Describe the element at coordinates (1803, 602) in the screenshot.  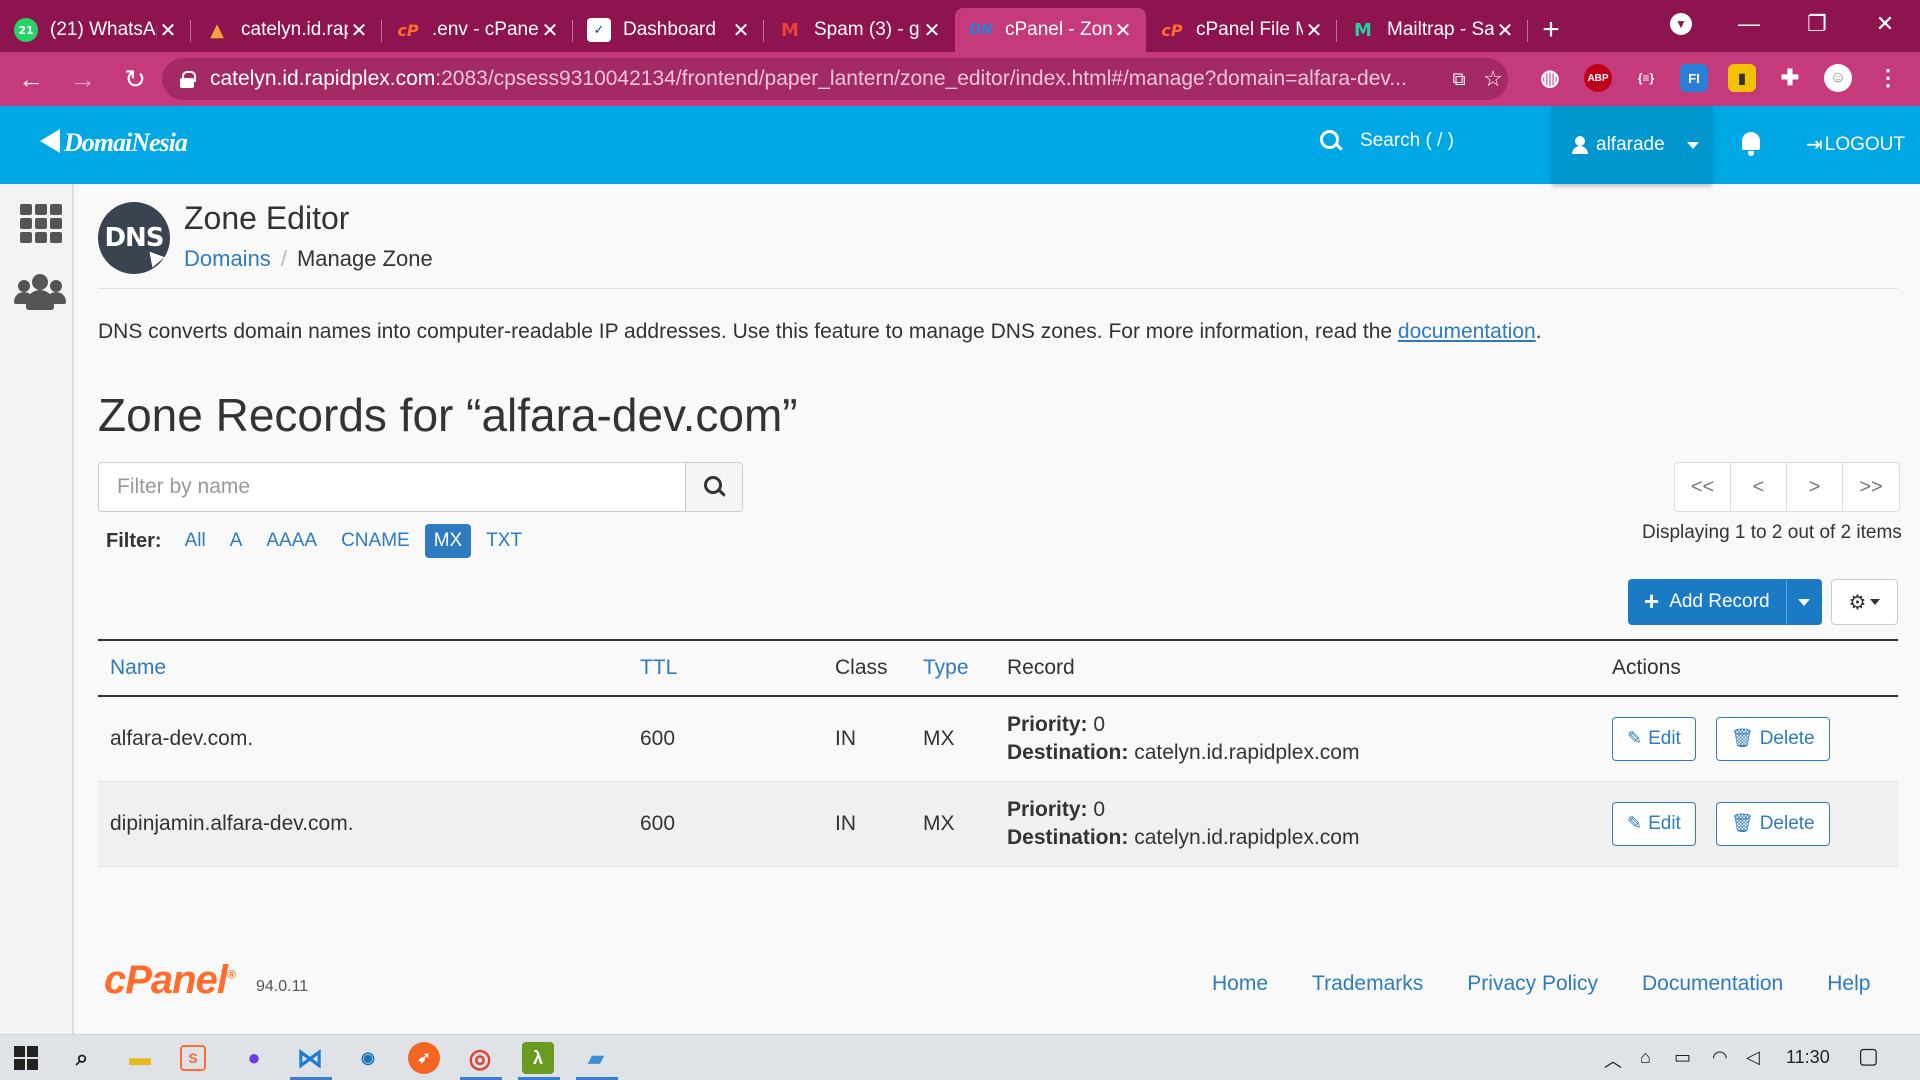
I see `add-record-dropdown` at that location.